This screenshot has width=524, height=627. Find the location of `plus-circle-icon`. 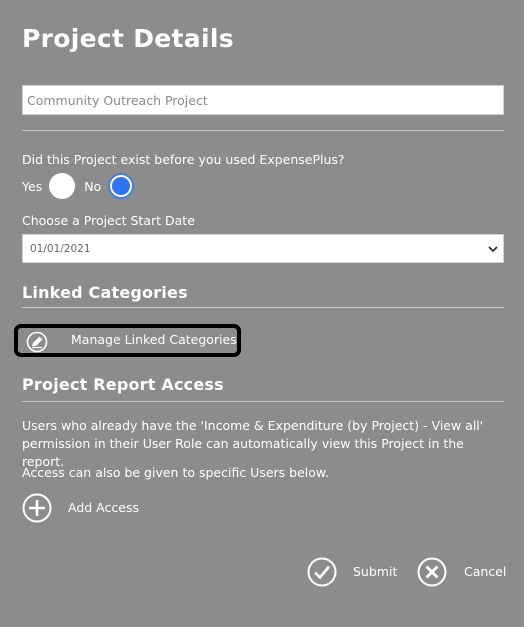

plus-circle-icon is located at coordinates (37, 508).